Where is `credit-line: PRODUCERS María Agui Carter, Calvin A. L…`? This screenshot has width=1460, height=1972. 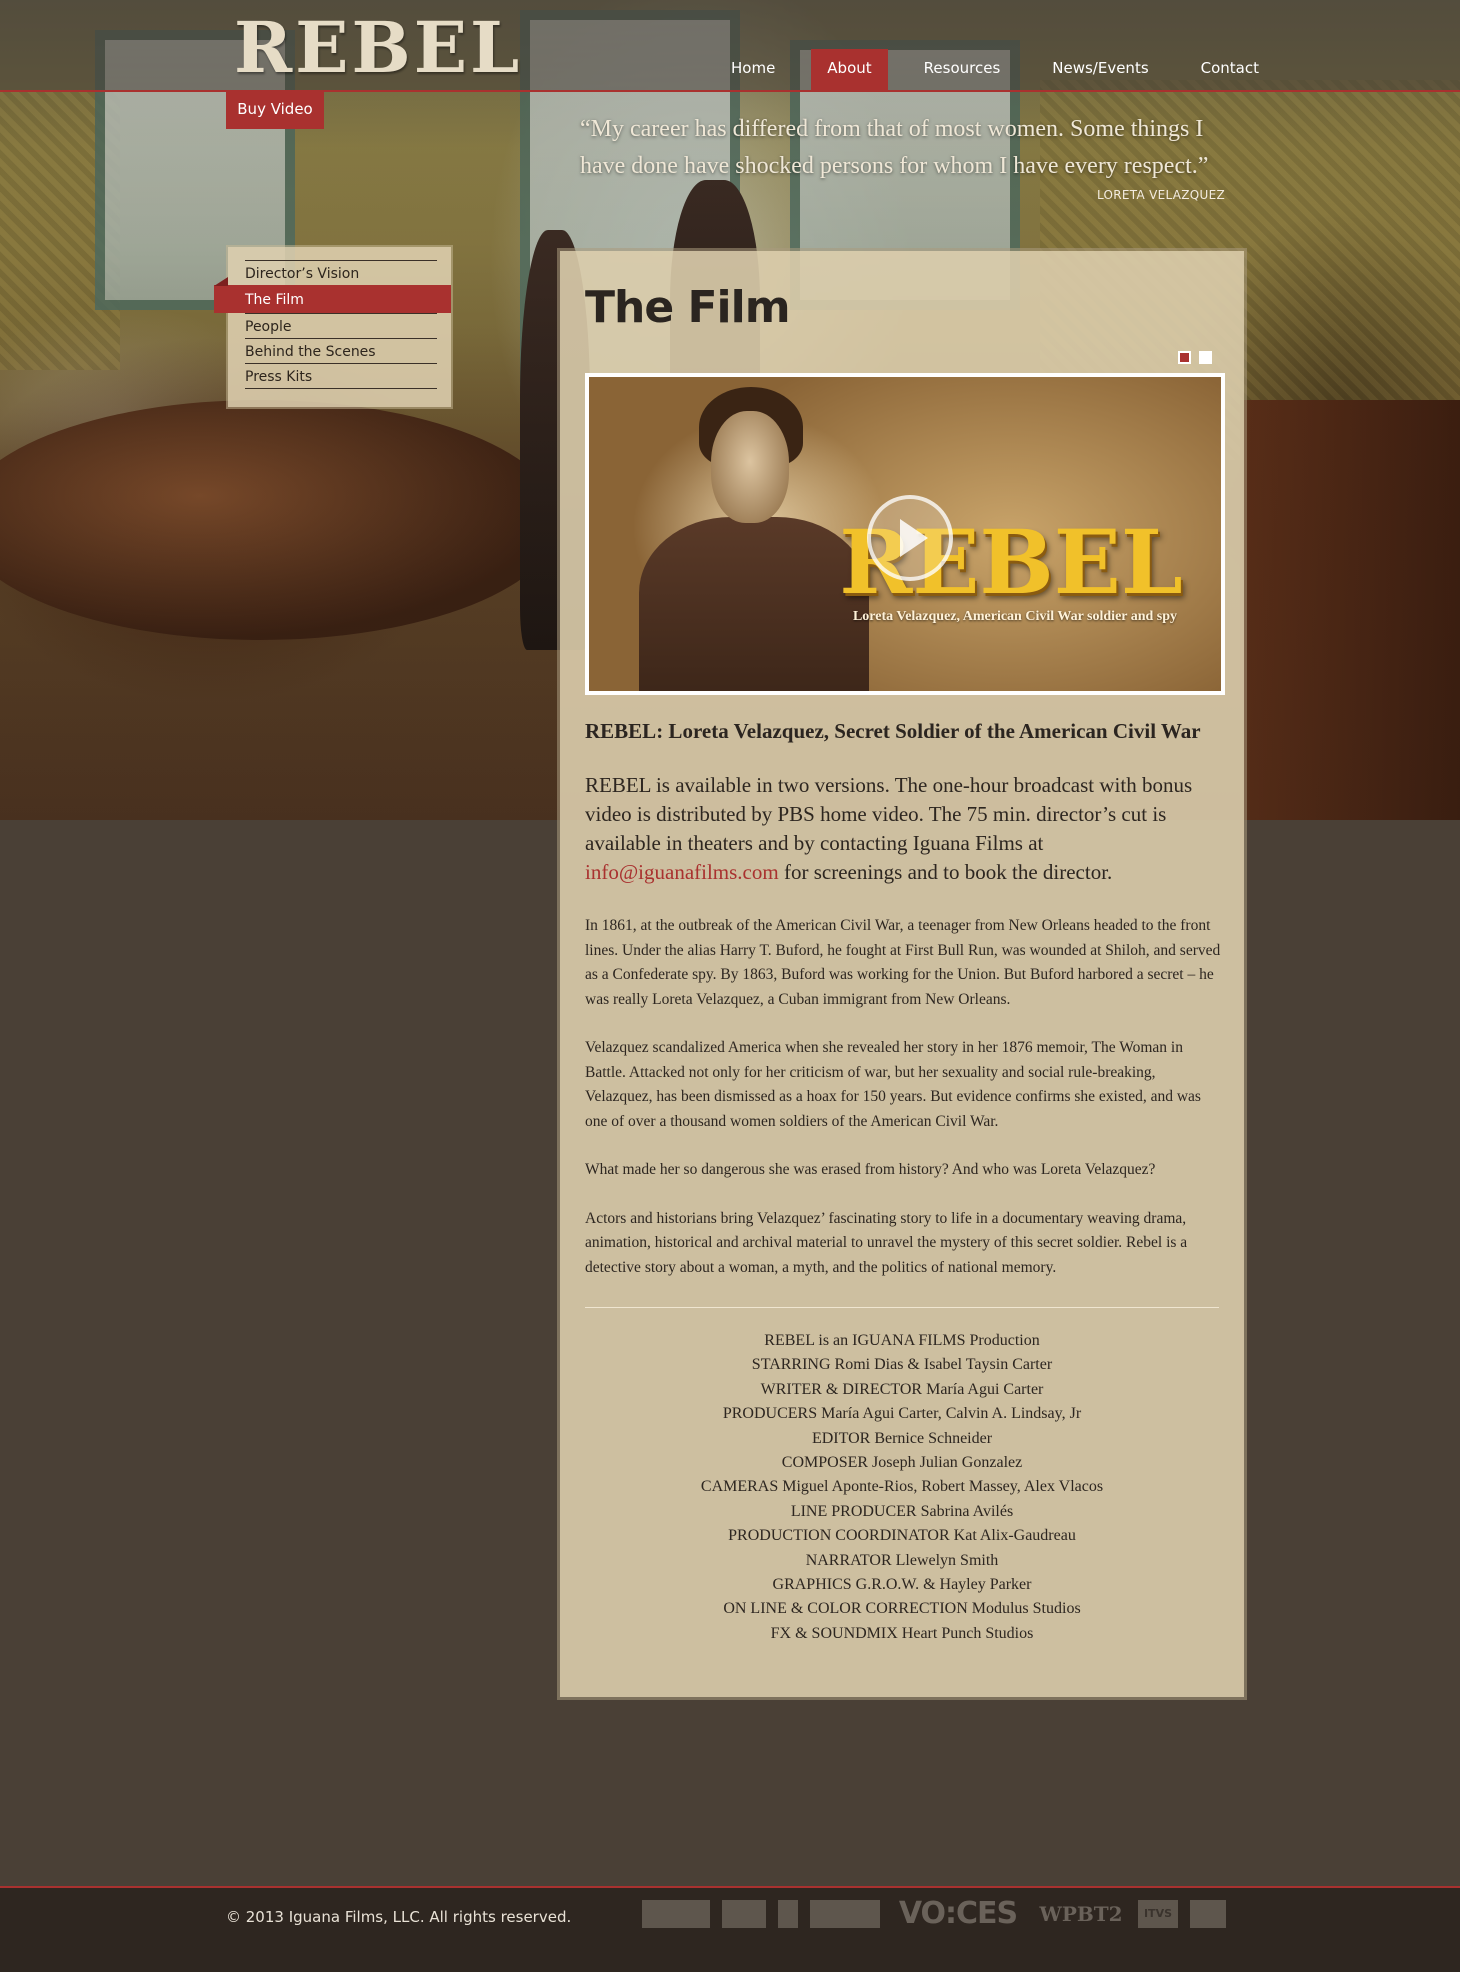 credit-line: PRODUCERS María Agui Carter, Calvin A. L… is located at coordinates (902, 1414).